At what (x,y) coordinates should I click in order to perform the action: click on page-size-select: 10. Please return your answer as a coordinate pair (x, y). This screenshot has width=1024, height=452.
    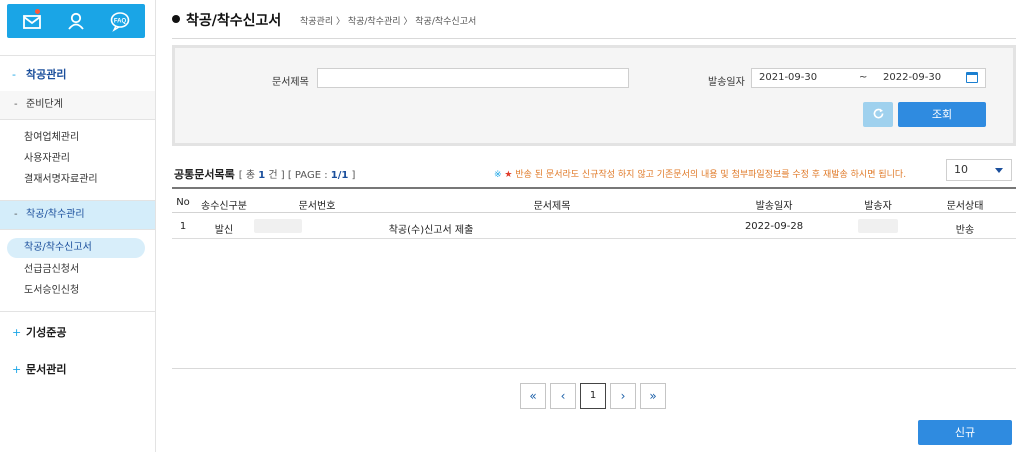
    Looking at the image, I should click on (979, 170).